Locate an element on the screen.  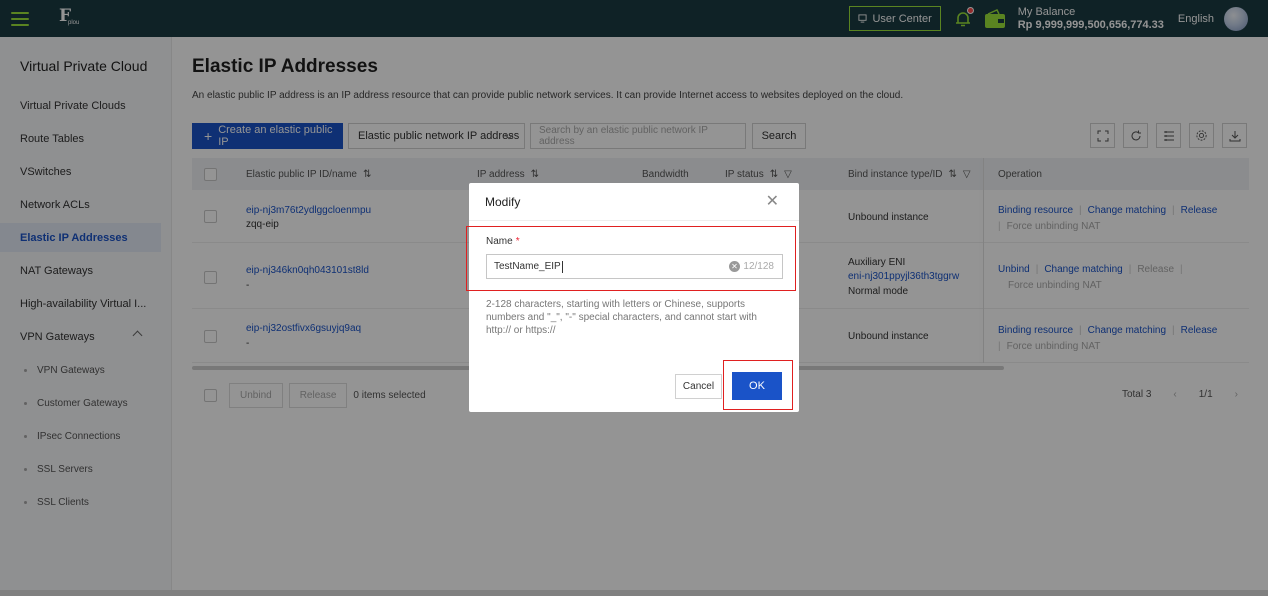
ok-button-highlight is located at coordinates (758, 385).